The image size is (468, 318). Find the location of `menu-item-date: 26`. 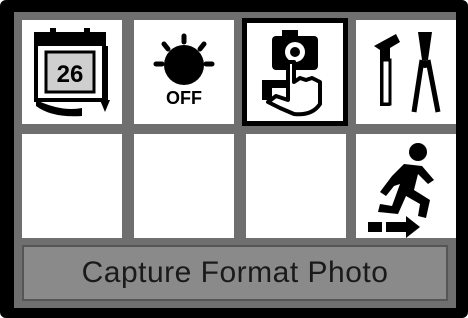

menu-item-date: 26 is located at coordinates (72, 72).